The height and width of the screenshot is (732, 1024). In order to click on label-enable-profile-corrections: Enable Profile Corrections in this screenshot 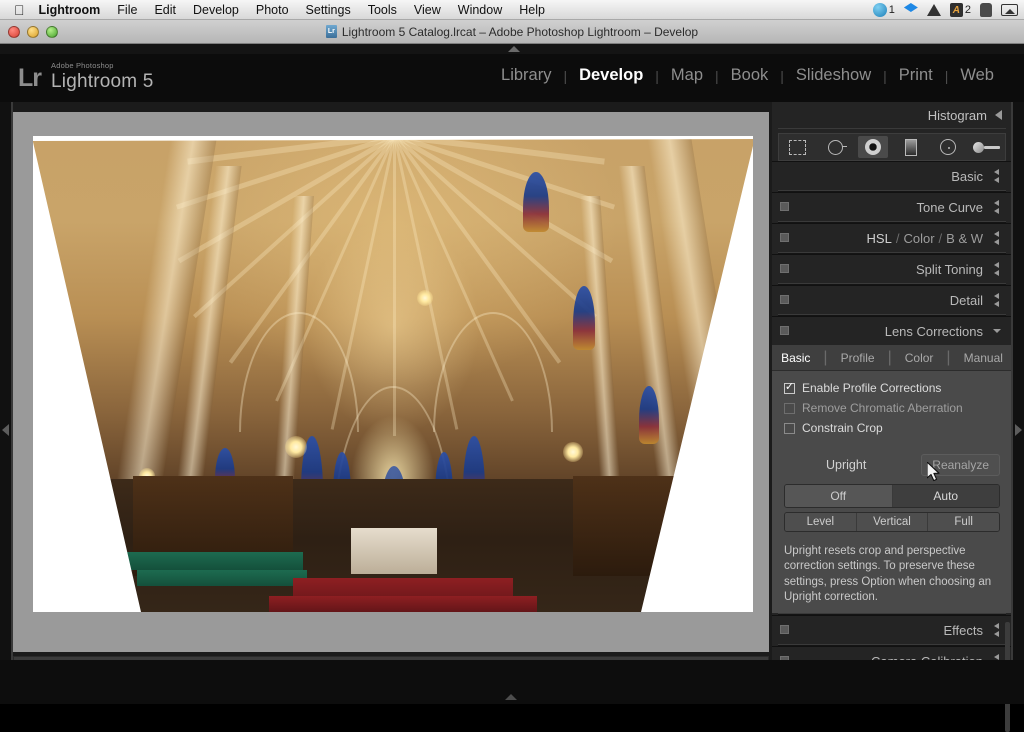, I will do `click(872, 388)`.